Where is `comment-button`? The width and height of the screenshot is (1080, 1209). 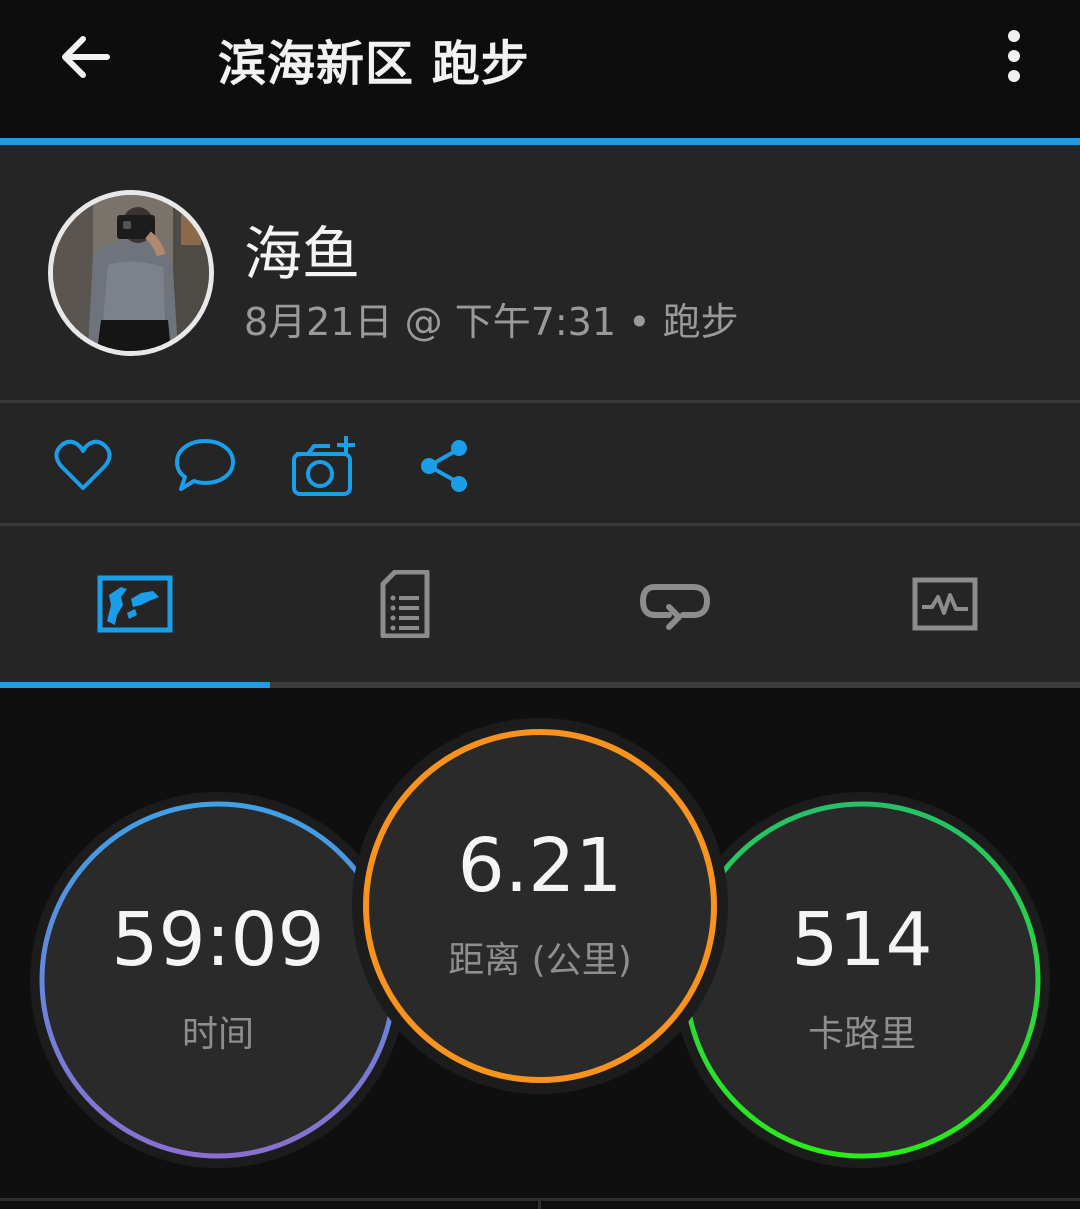 comment-button is located at coordinates (205, 466).